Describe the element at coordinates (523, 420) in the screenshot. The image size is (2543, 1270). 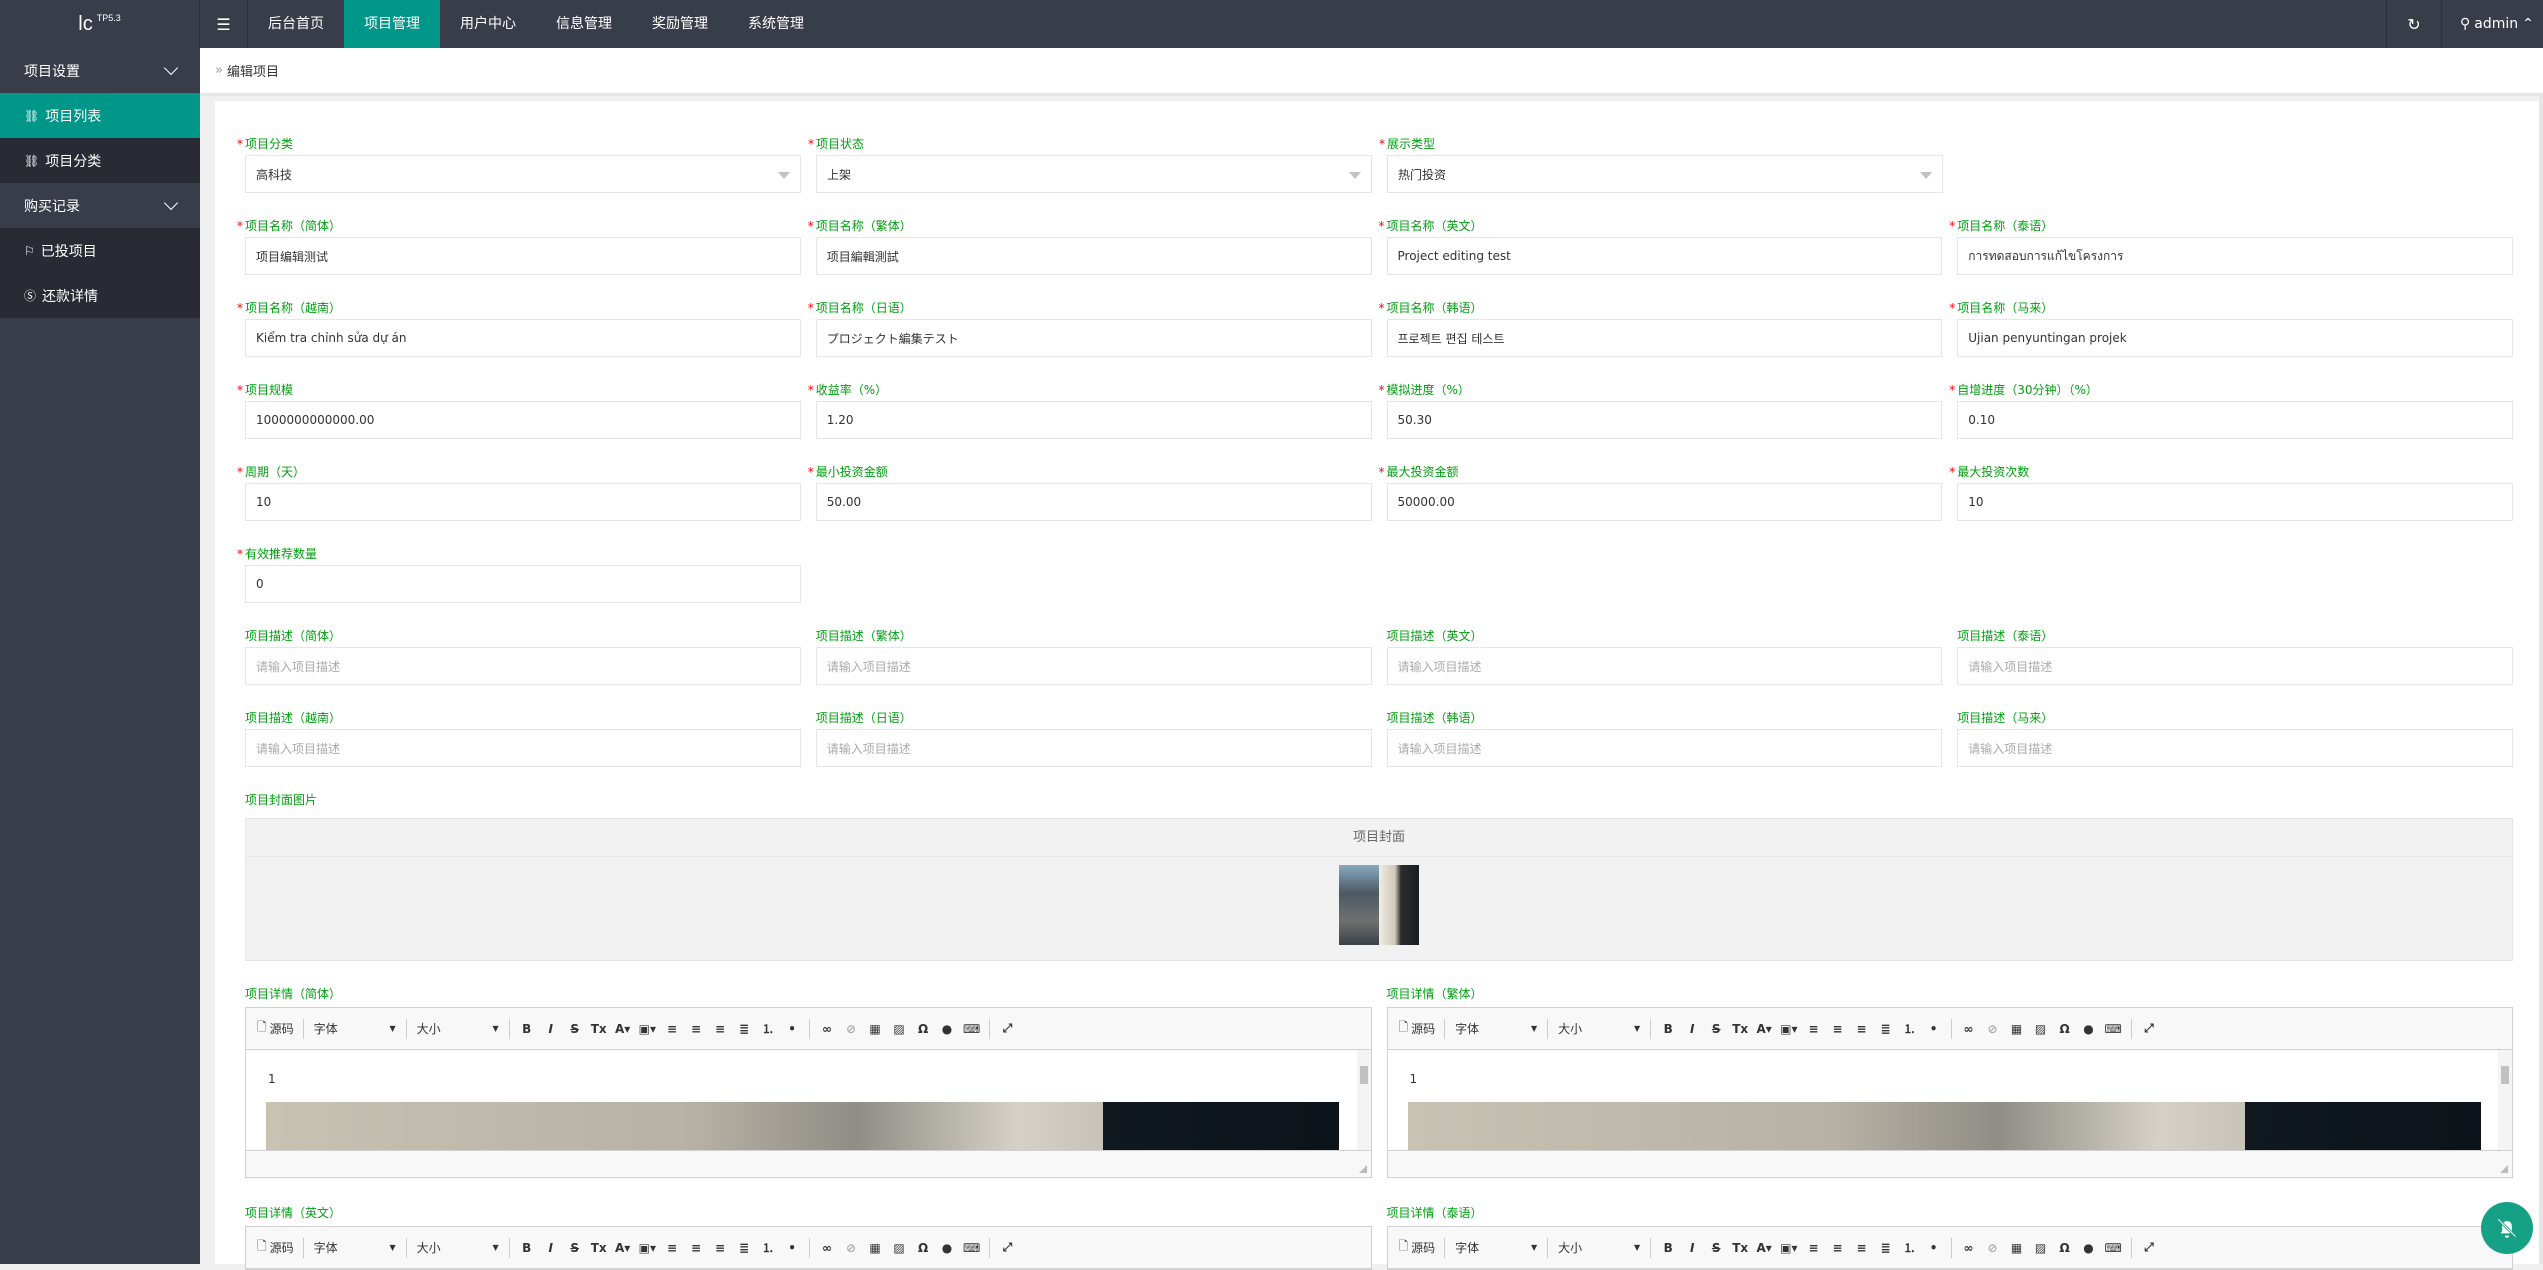
I see `text-input: 1000000000000.00` at that location.